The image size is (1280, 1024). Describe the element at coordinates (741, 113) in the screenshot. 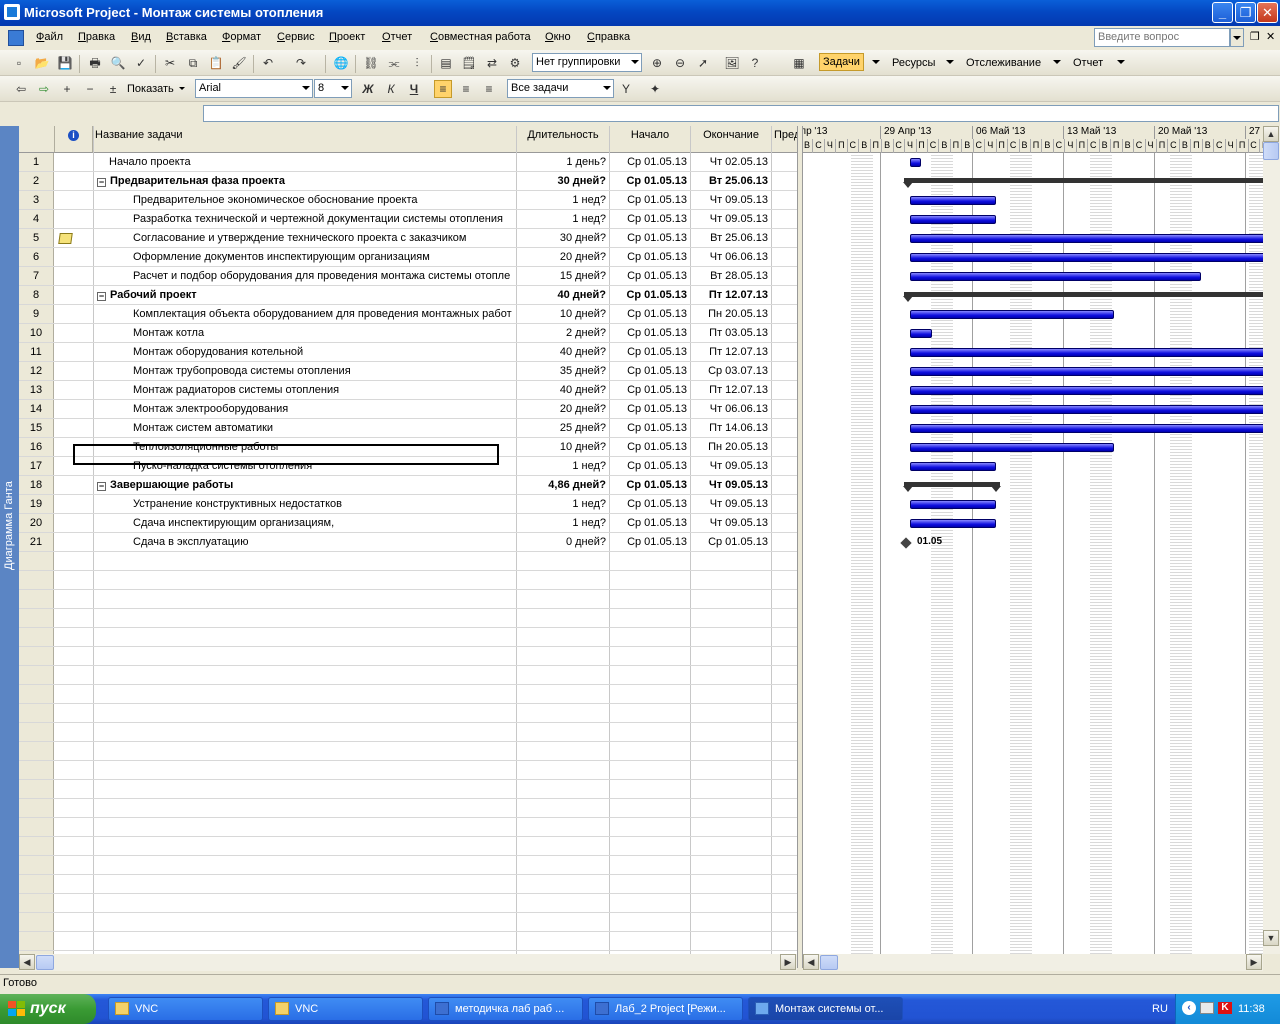

I see `entry-field` at that location.